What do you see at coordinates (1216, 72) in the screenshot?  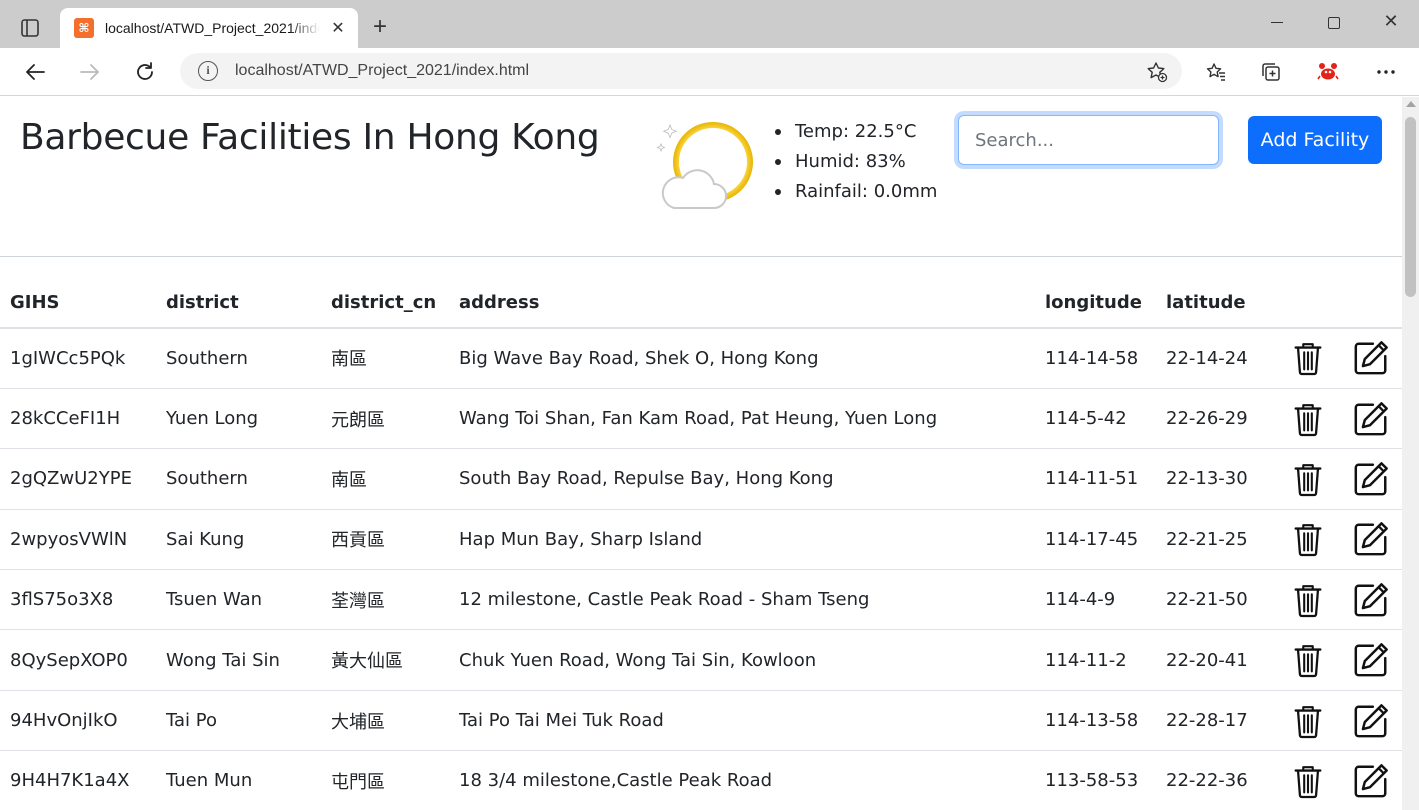 I see `favorites-button` at bounding box center [1216, 72].